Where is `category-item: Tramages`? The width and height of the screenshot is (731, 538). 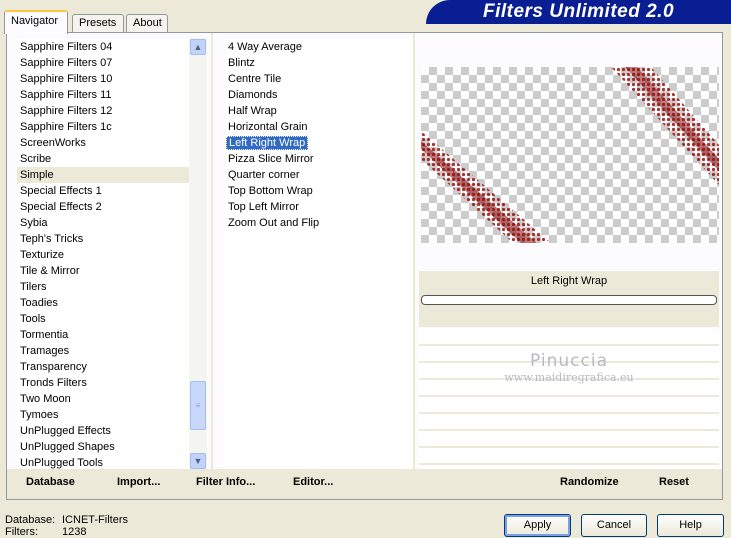
category-item: Tramages is located at coordinates (107, 351).